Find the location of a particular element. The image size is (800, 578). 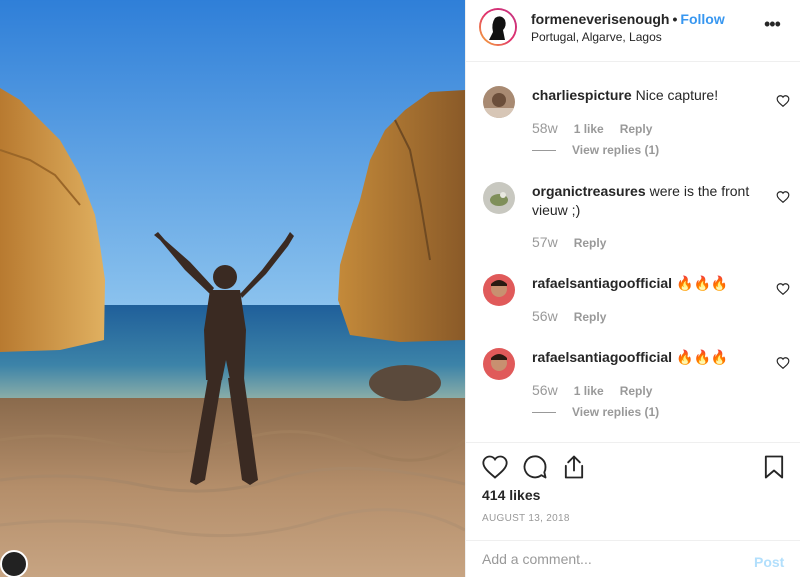

more-options-icon: ••• is located at coordinates (772, 24).